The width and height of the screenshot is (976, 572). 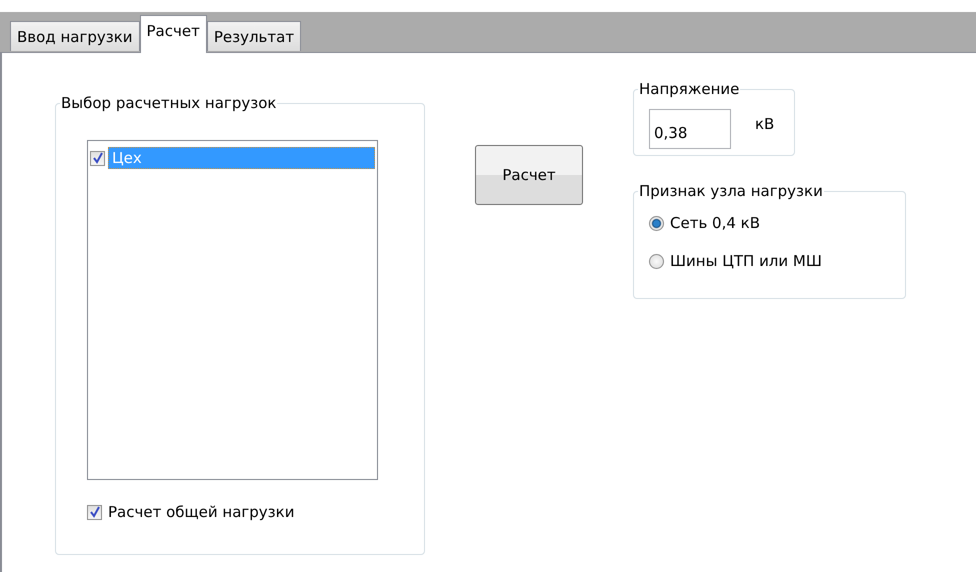 I want to click on tab: Ввод нагрузки, so click(x=75, y=36).